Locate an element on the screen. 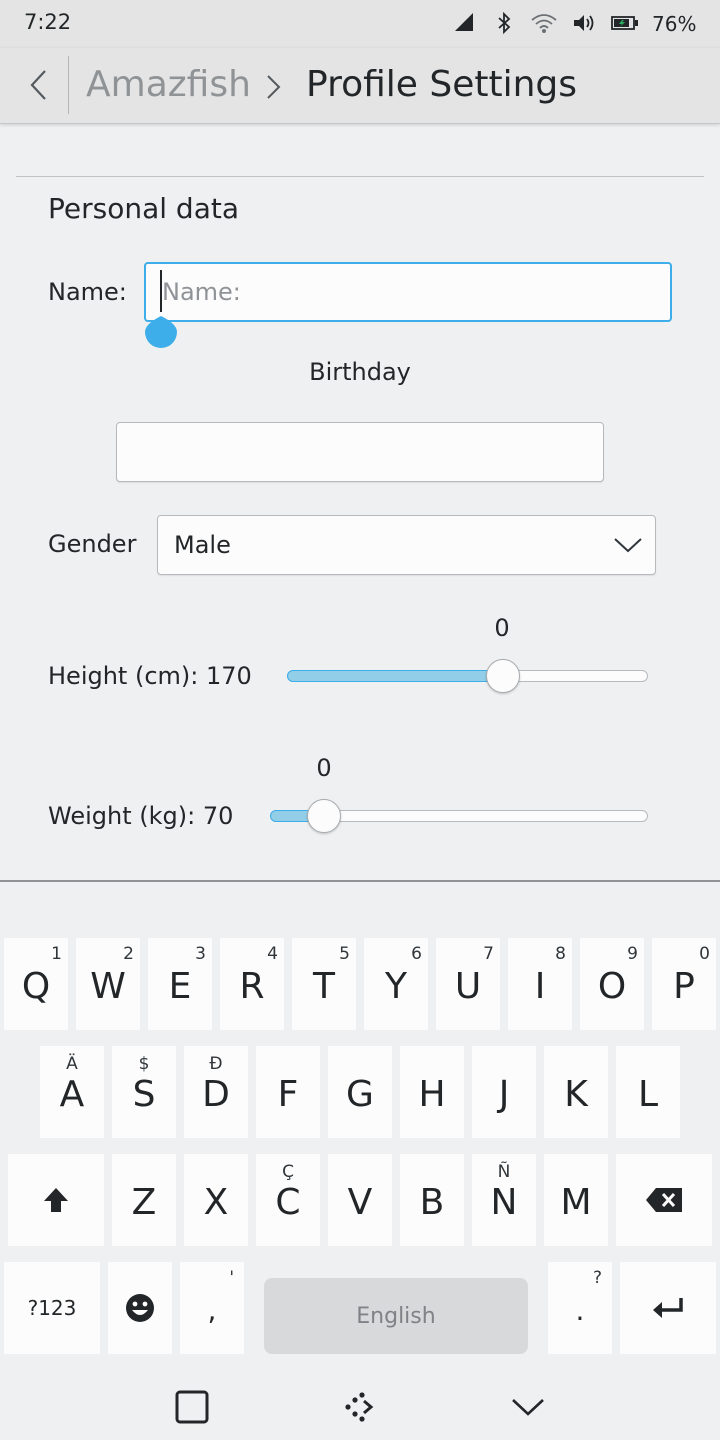  key-alt-label: 8 is located at coordinates (560, 954).